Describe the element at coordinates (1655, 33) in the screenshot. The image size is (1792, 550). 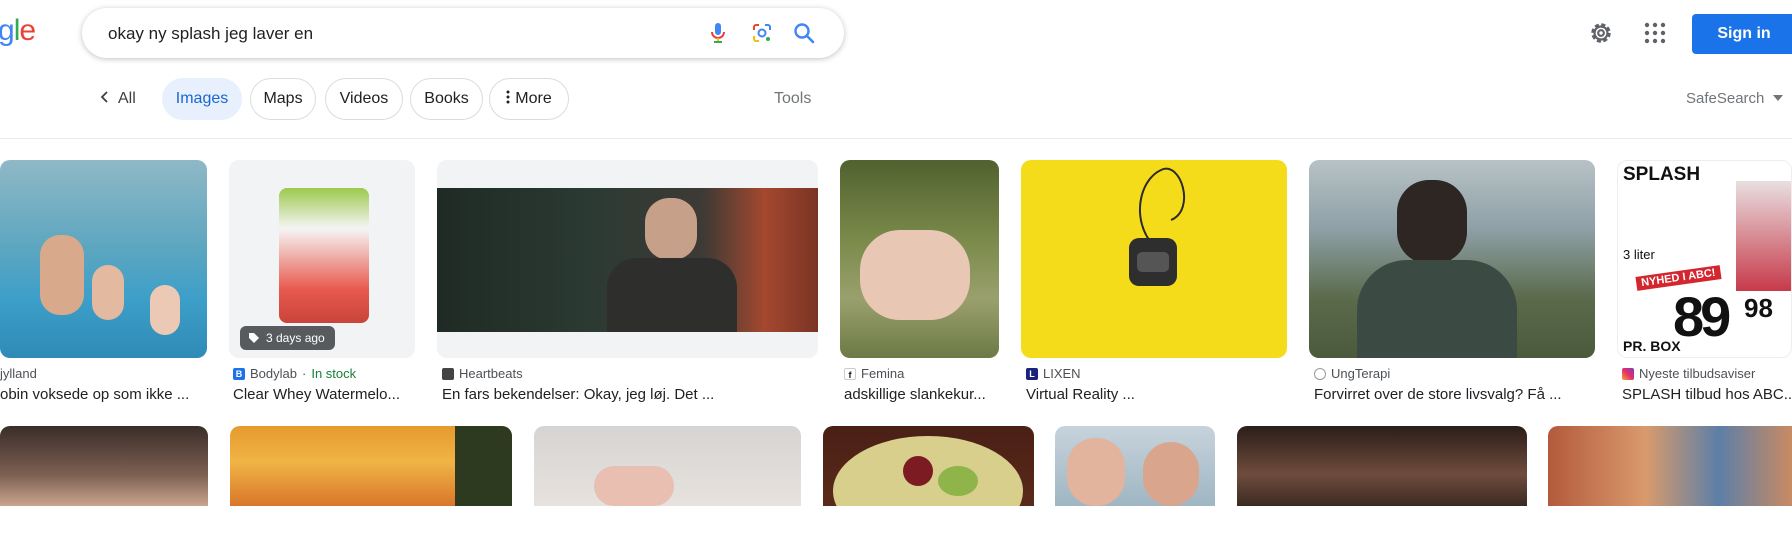
I see `apps-grid-icon` at that location.